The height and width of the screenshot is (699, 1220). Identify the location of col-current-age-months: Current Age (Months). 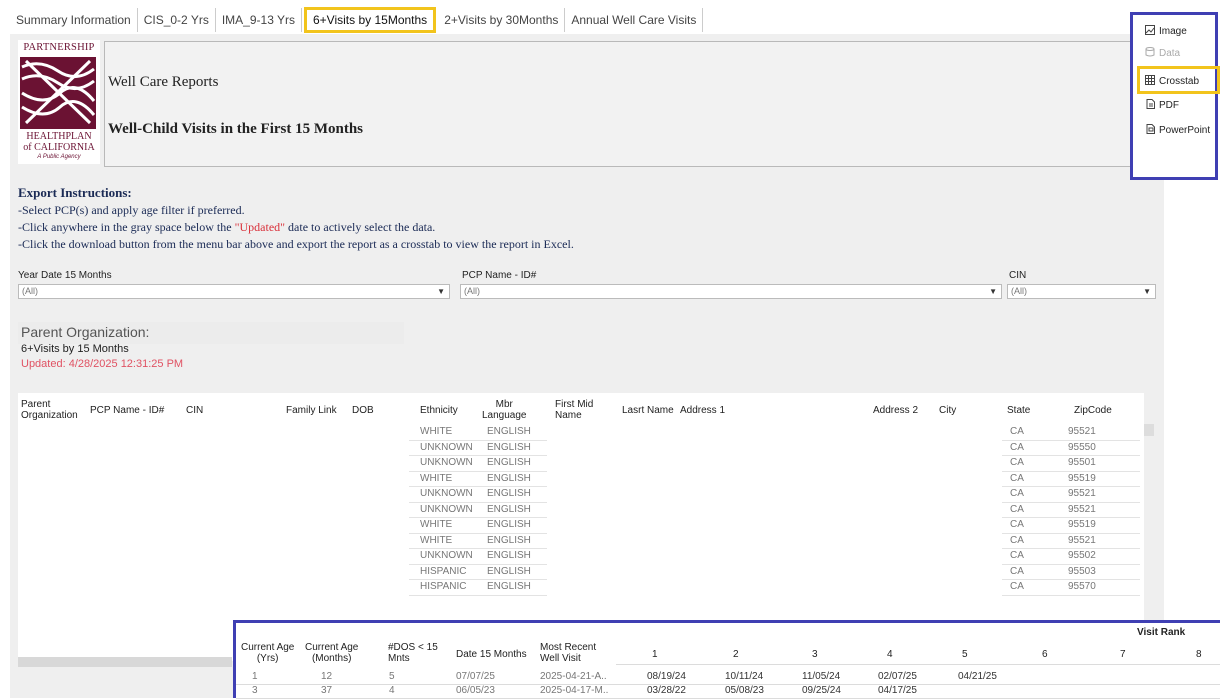
(332, 653).